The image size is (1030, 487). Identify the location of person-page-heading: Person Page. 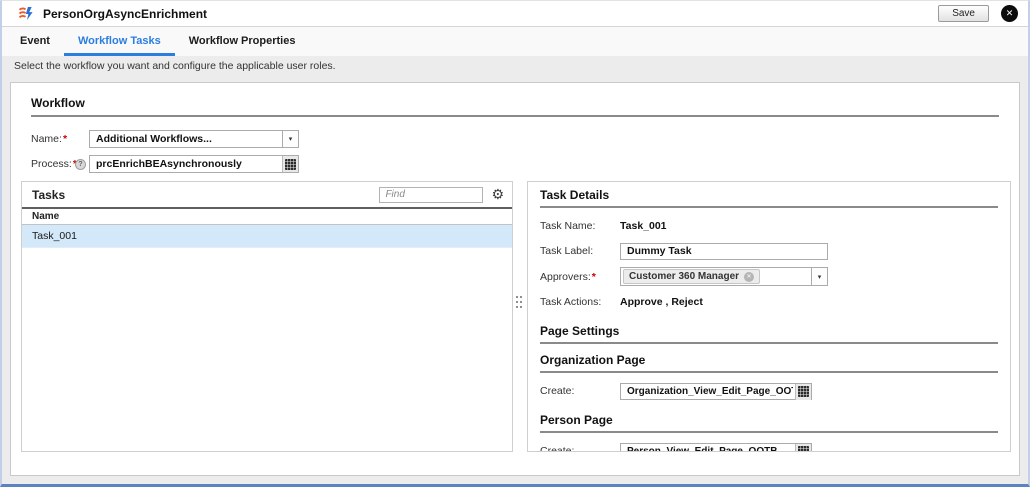
(576, 420).